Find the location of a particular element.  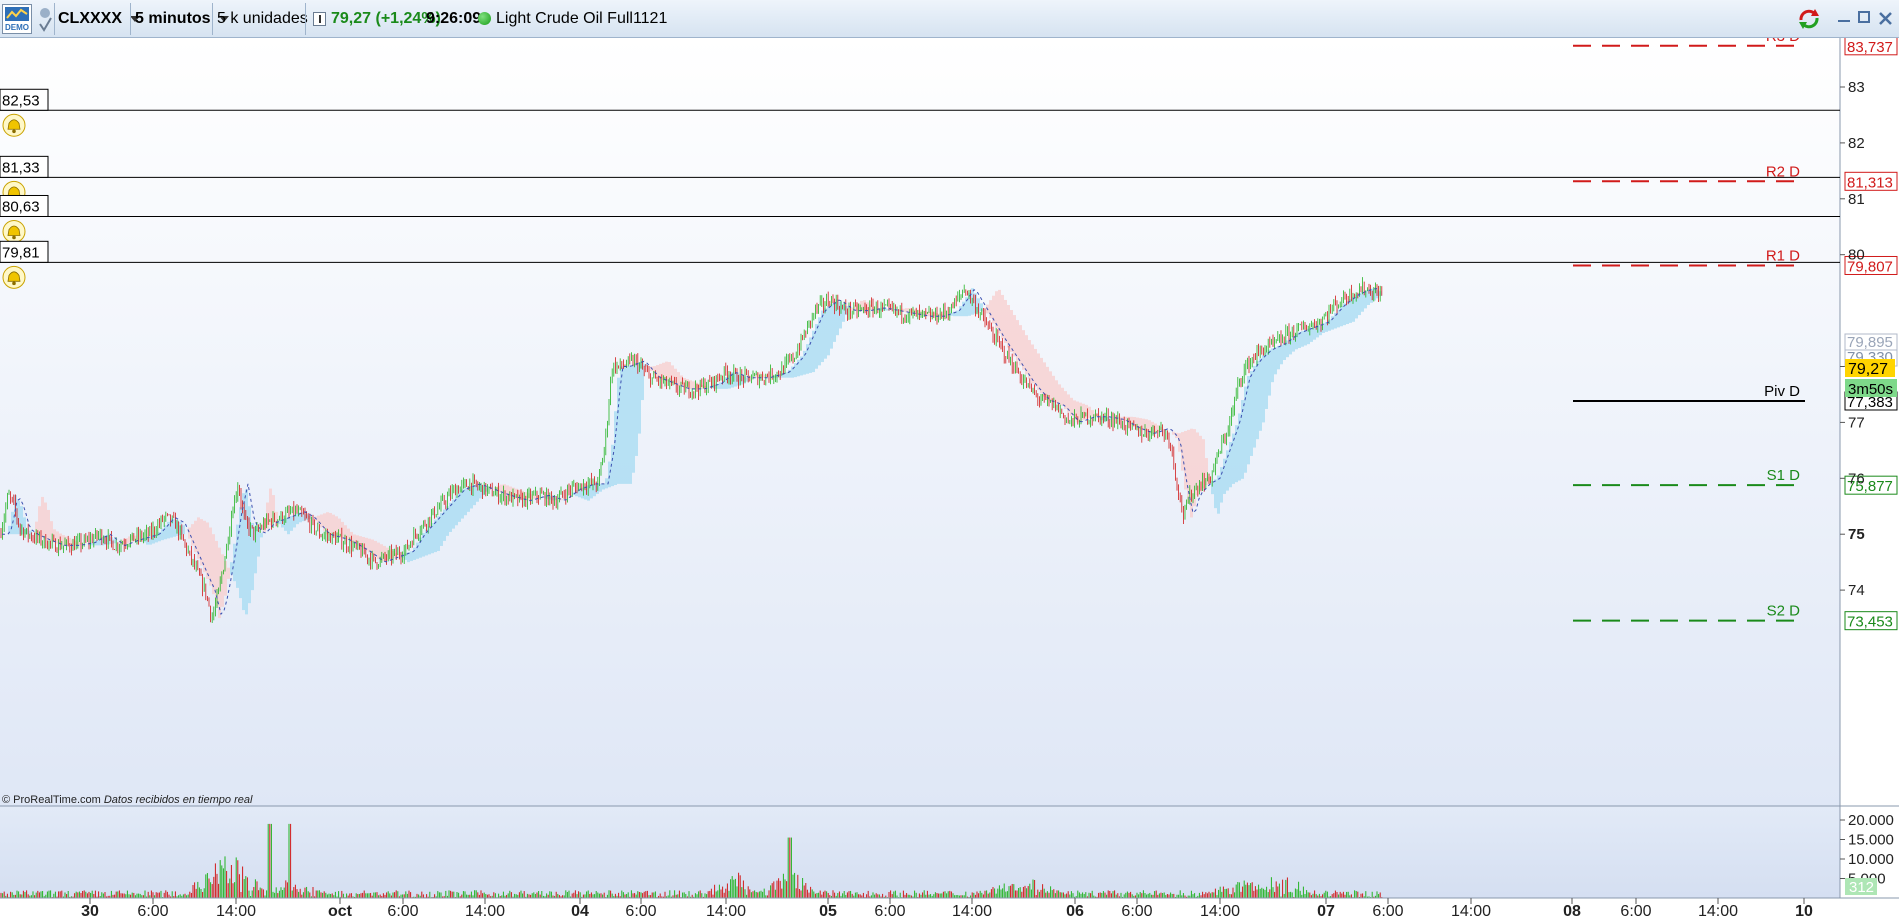

price-change: 79,27 (+1,24%) is located at coordinates (386, 19).